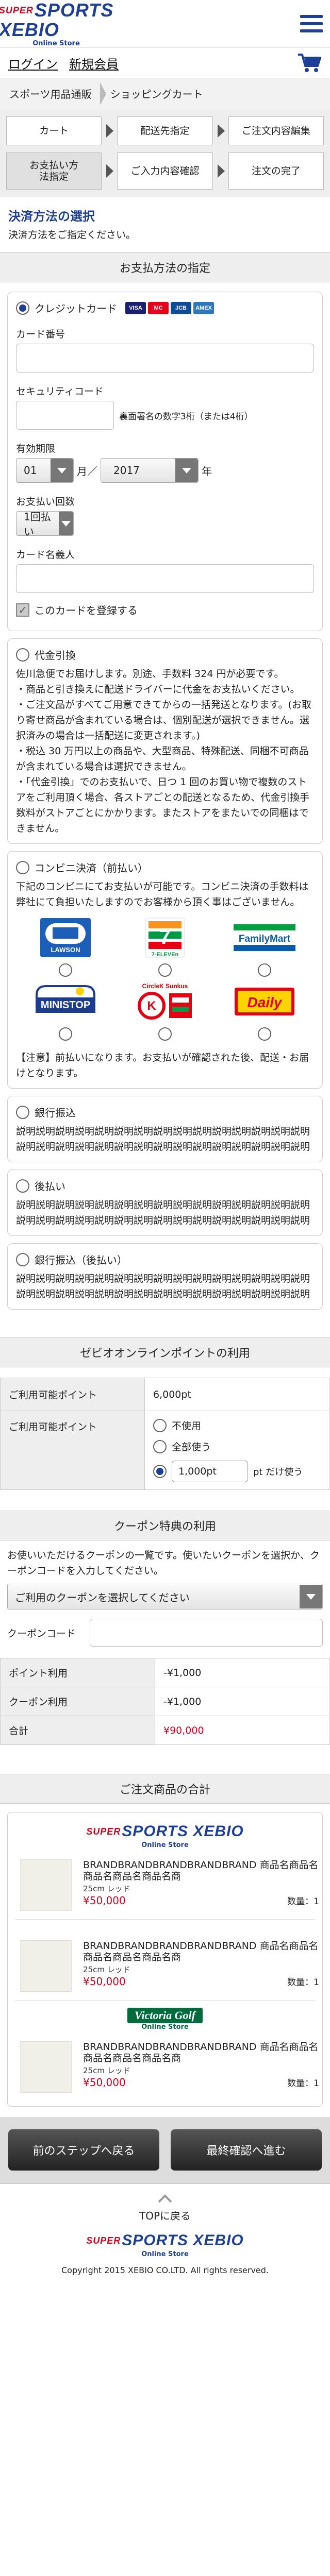  Describe the element at coordinates (160, 1446) in the screenshot. I see `points-all-radio` at that location.